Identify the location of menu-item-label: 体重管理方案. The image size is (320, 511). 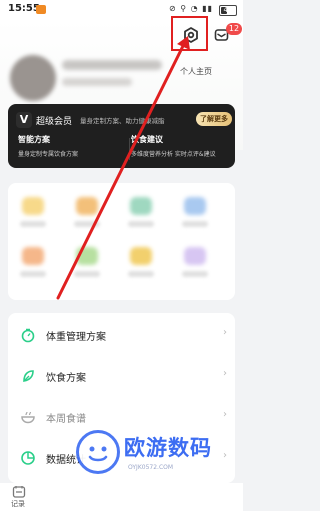
(76, 337).